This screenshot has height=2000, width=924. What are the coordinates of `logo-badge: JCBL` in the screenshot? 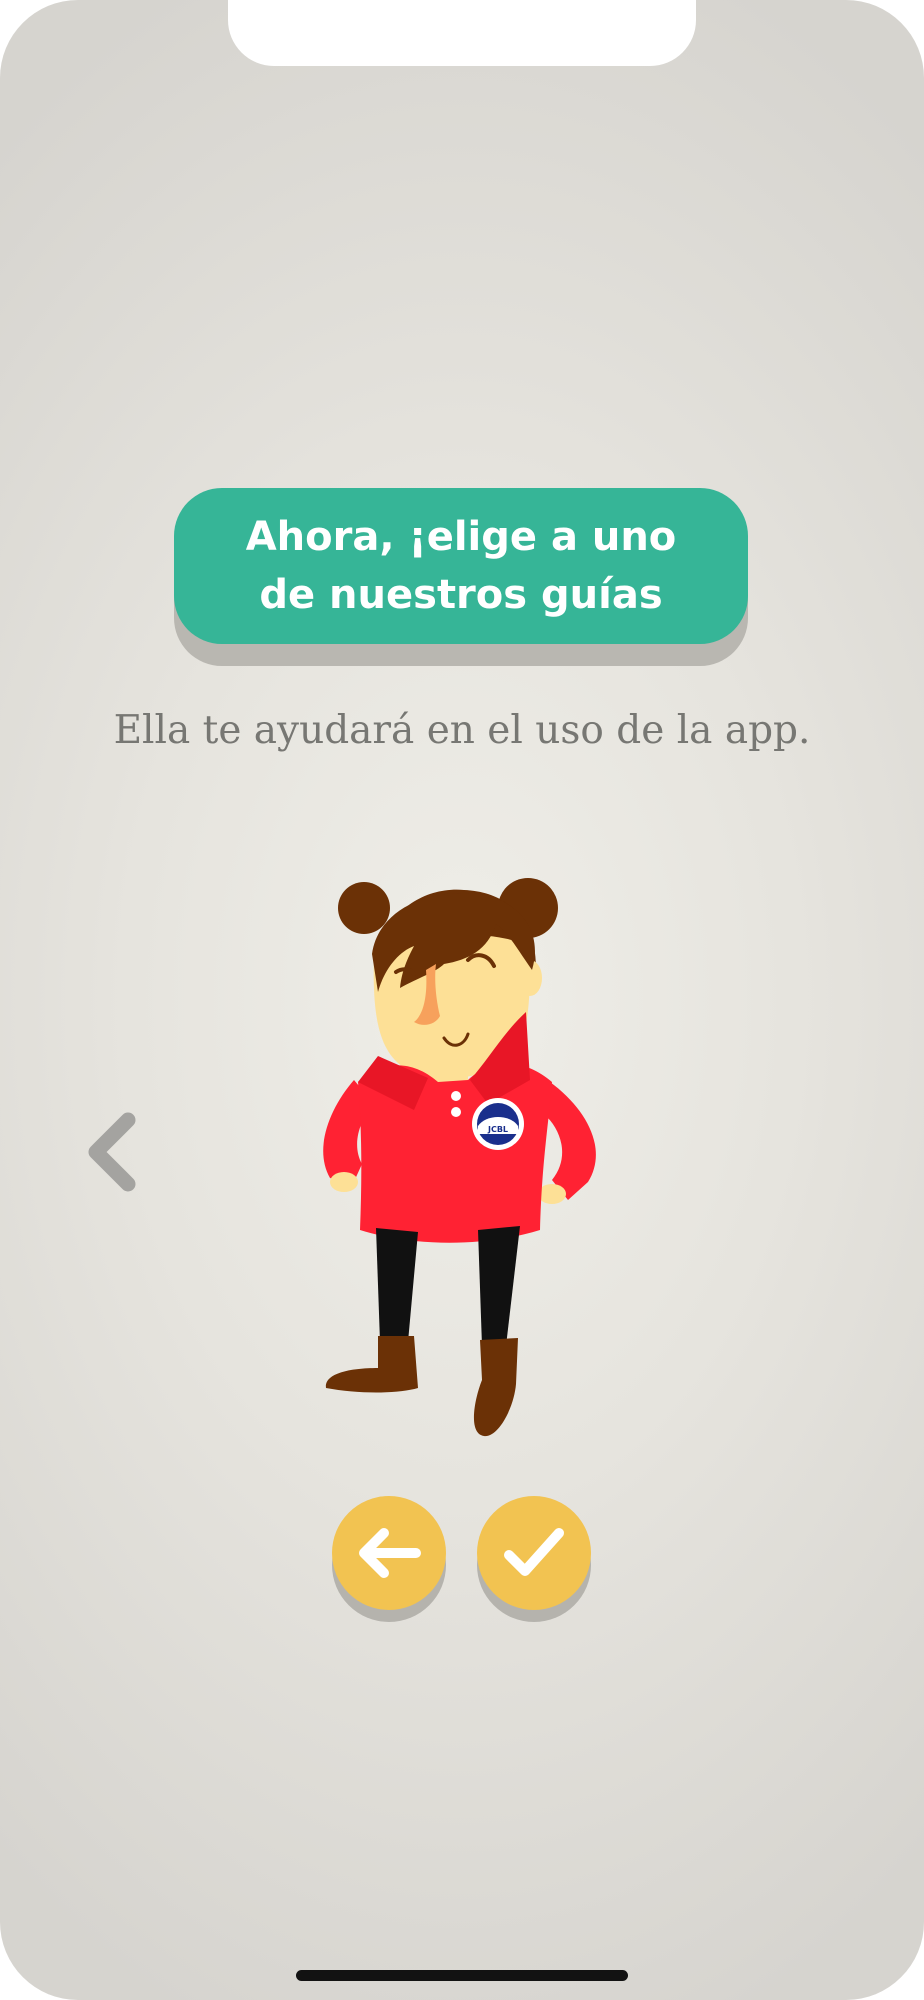 It's located at (498, 1124).